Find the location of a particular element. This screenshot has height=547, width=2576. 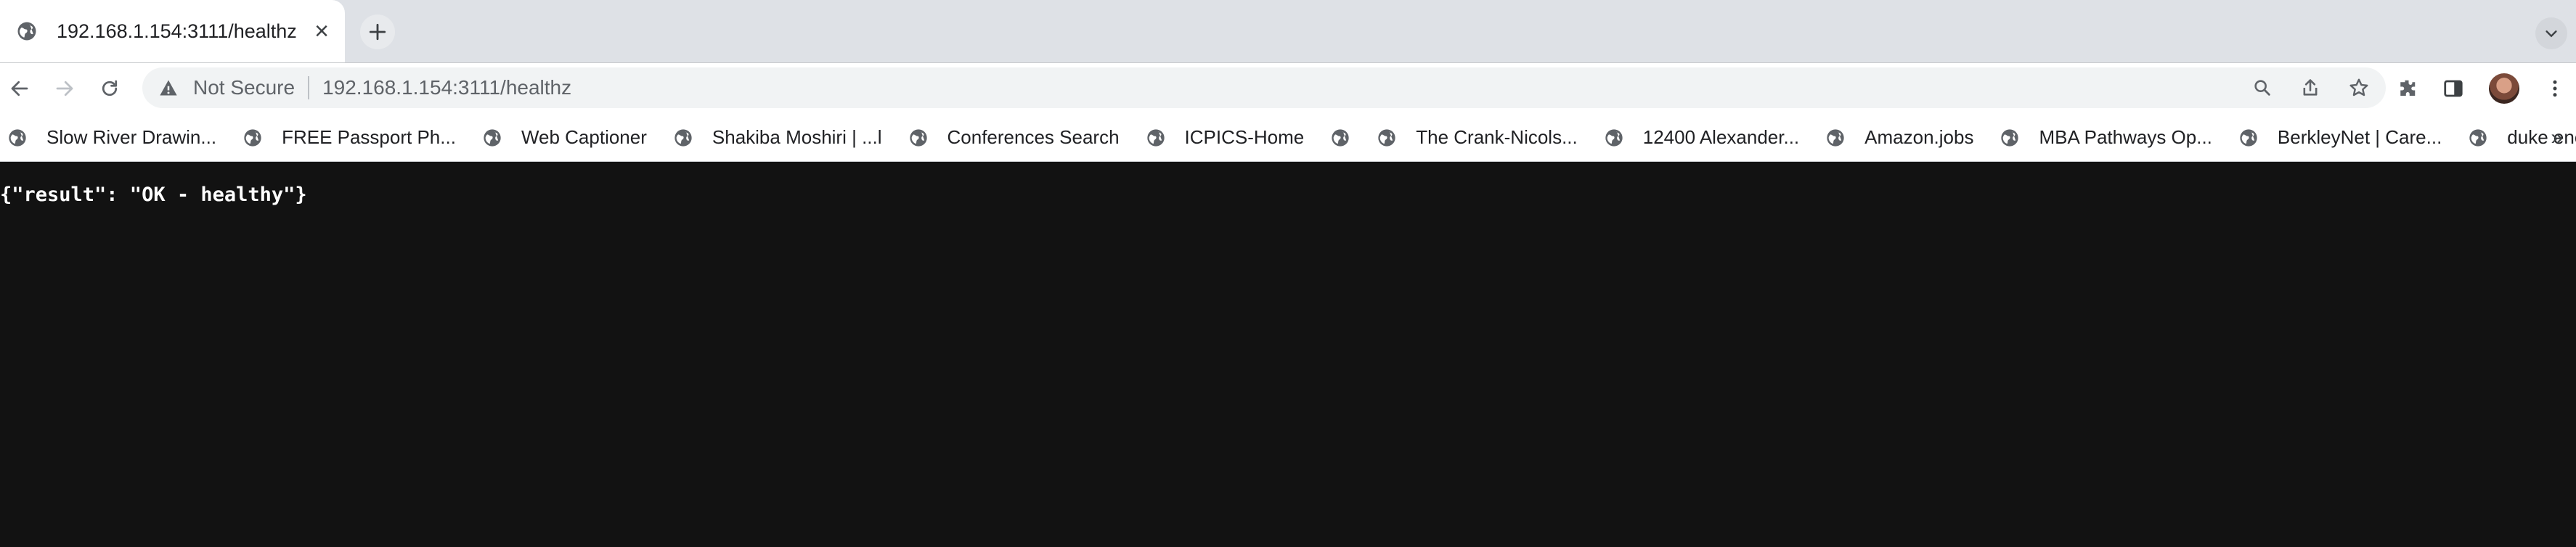

tab-title: 192.168.1.154:3111/healthz is located at coordinates (177, 31).